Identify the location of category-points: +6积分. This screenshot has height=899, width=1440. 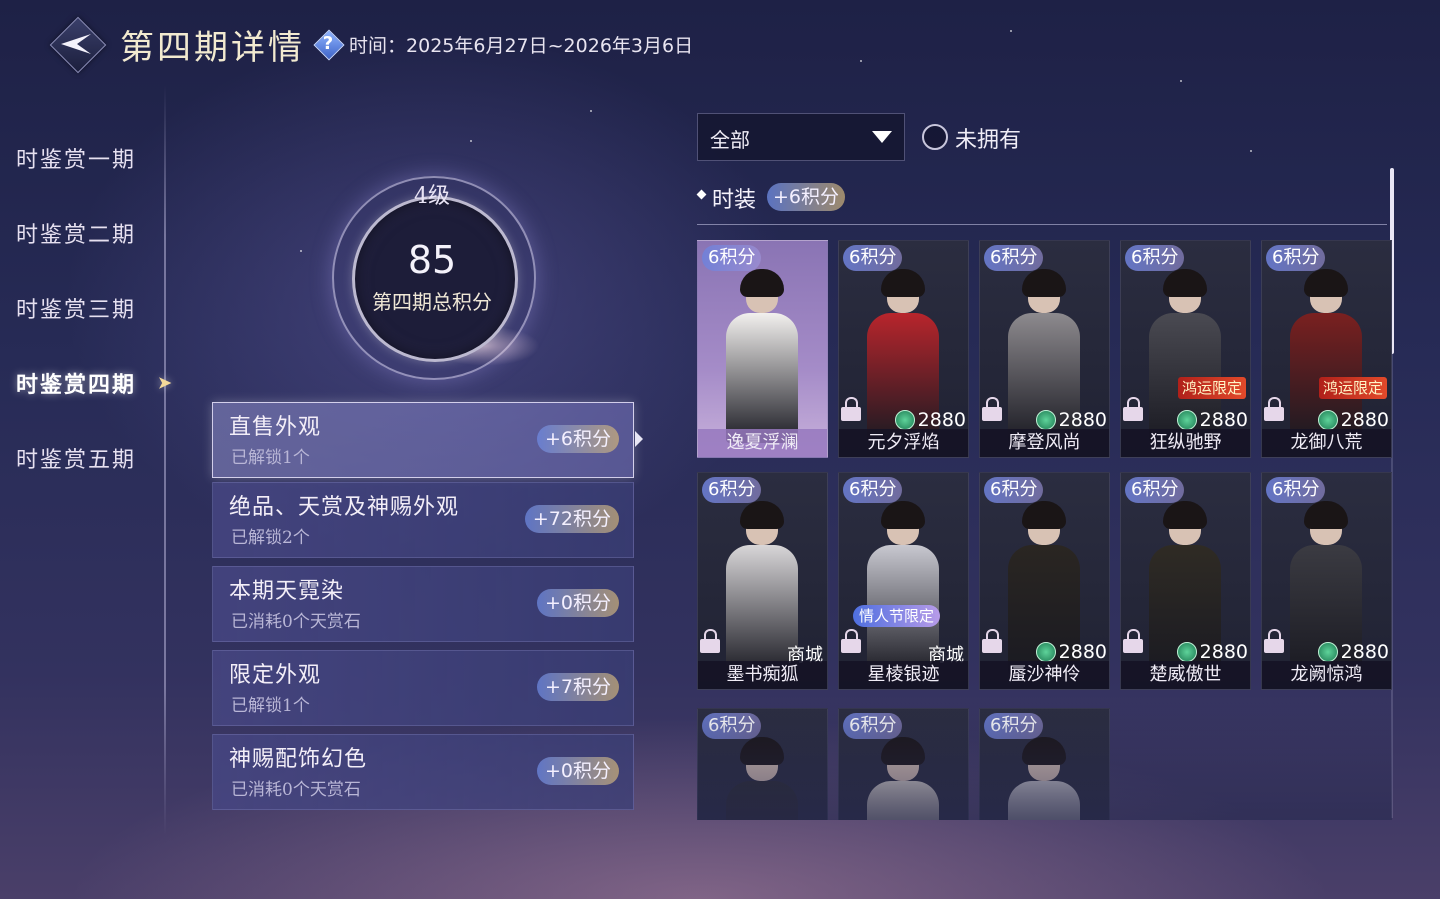
(577, 439).